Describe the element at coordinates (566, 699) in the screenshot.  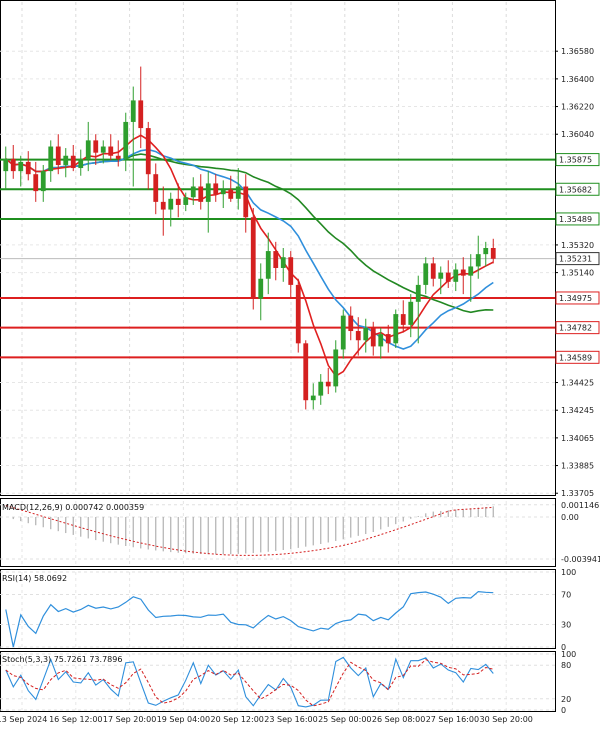
I see `panel-tick-label: 20` at that location.